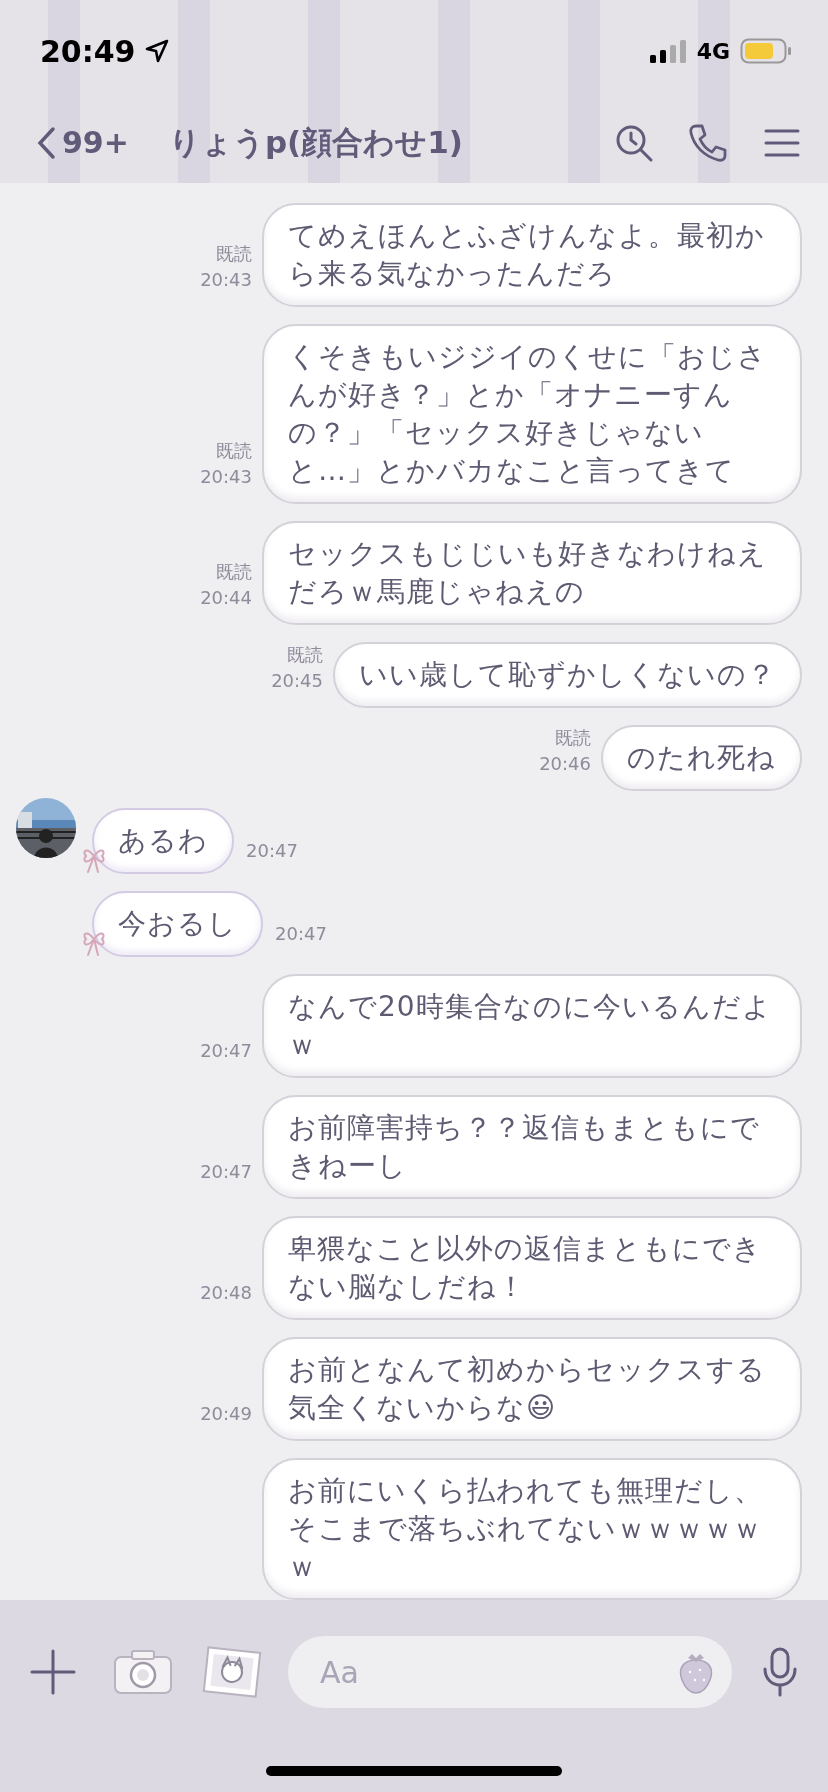  What do you see at coordinates (532, 1268) in the screenshot?
I see `message-bubble: 卑猥なこと以外の返信まともにできない脳なしだね！` at bounding box center [532, 1268].